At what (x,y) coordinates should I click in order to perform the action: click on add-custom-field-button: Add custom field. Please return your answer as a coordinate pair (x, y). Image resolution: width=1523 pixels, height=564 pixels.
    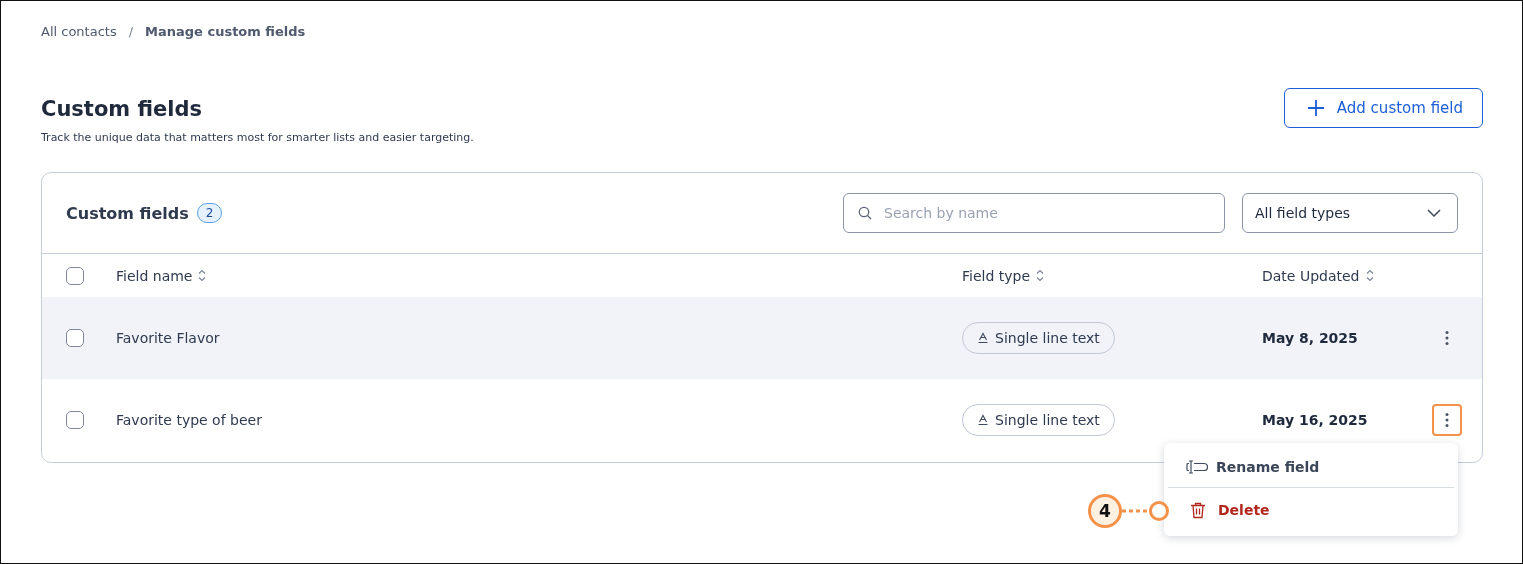
    Looking at the image, I should click on (1383, 108).